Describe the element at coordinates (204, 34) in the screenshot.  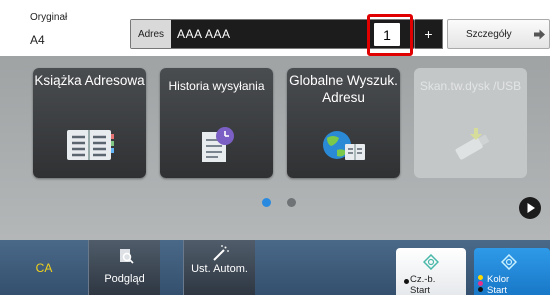
I see `address-value: AAA AAA` at that location.